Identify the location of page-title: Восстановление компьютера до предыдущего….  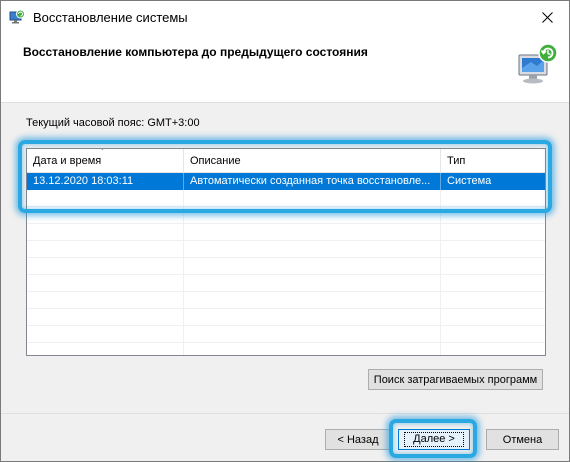
(195, 52).